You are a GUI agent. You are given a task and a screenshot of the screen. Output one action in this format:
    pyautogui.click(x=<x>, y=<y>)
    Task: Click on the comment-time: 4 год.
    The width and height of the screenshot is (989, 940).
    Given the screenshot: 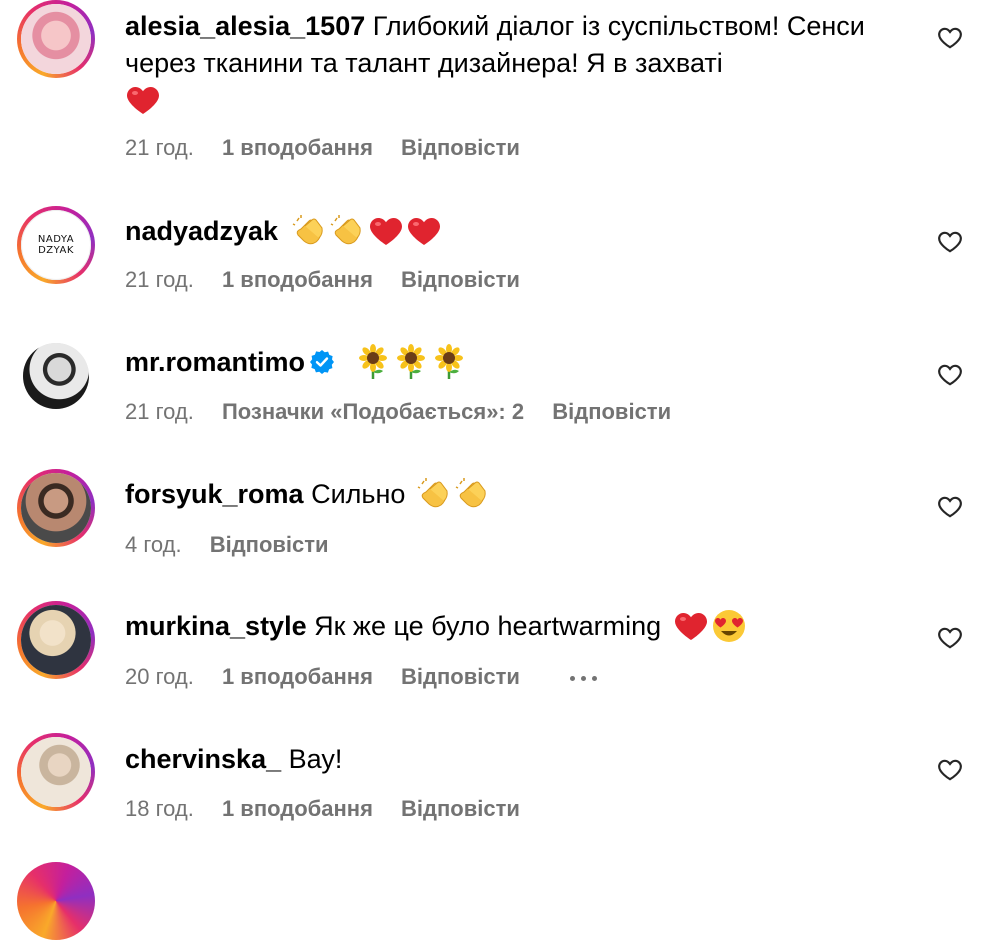 What is the action you would take?
    pyautogui.click(x=153, y=544)
    